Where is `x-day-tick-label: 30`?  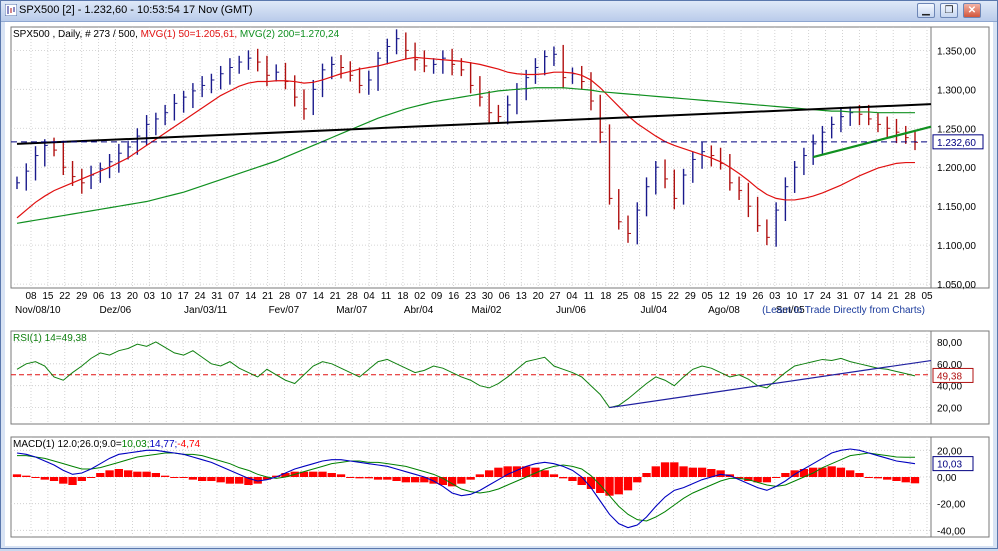
x-day-tick-label: 30 is located at coordinates (488, 296).